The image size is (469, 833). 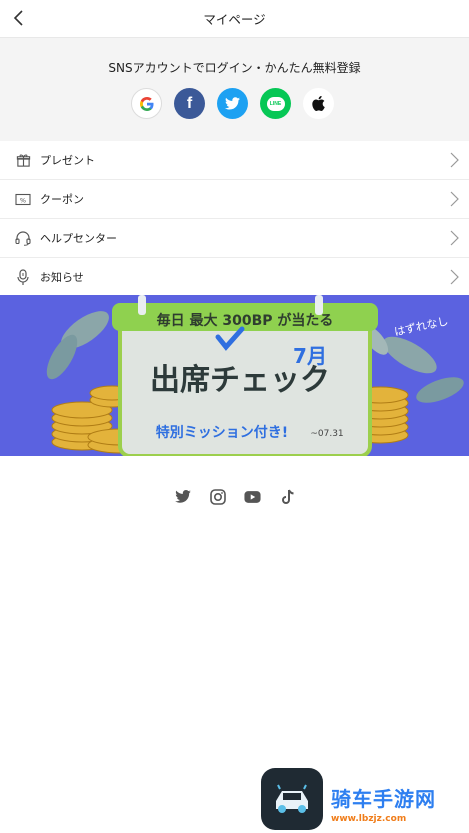 I want to click on apple-login-button, so click(x=318, y=103).